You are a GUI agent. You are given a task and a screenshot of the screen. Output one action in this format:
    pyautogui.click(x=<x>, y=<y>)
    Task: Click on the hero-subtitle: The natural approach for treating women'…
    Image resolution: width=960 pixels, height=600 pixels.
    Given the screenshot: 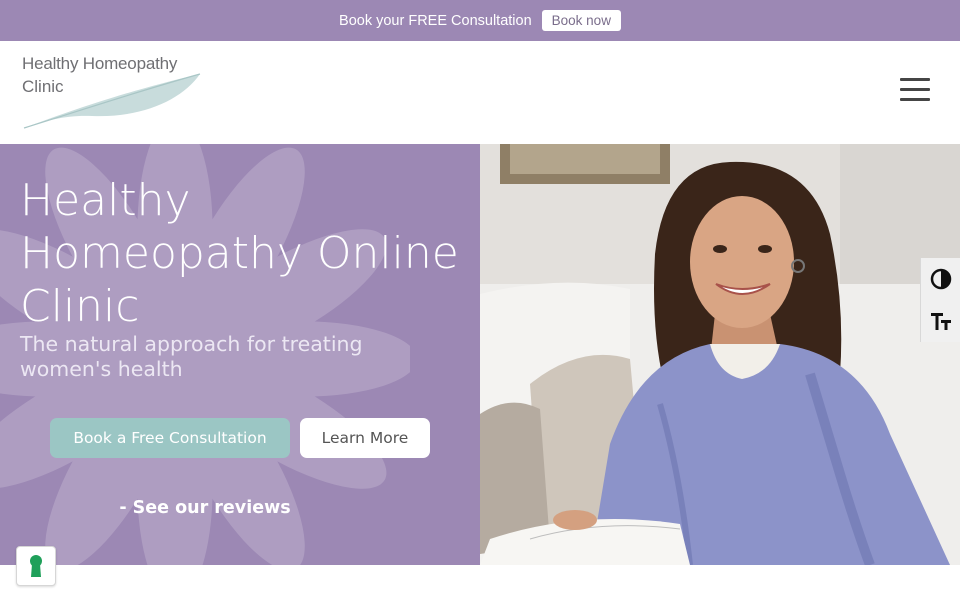 What is the action you would take?
    pyautogui.click(x=191, y=356)
    